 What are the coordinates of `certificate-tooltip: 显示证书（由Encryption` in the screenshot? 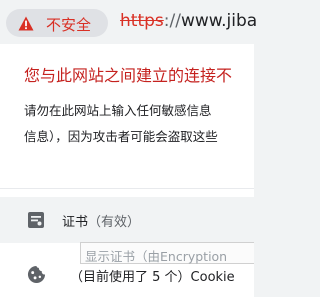 It's located at (167, 253).